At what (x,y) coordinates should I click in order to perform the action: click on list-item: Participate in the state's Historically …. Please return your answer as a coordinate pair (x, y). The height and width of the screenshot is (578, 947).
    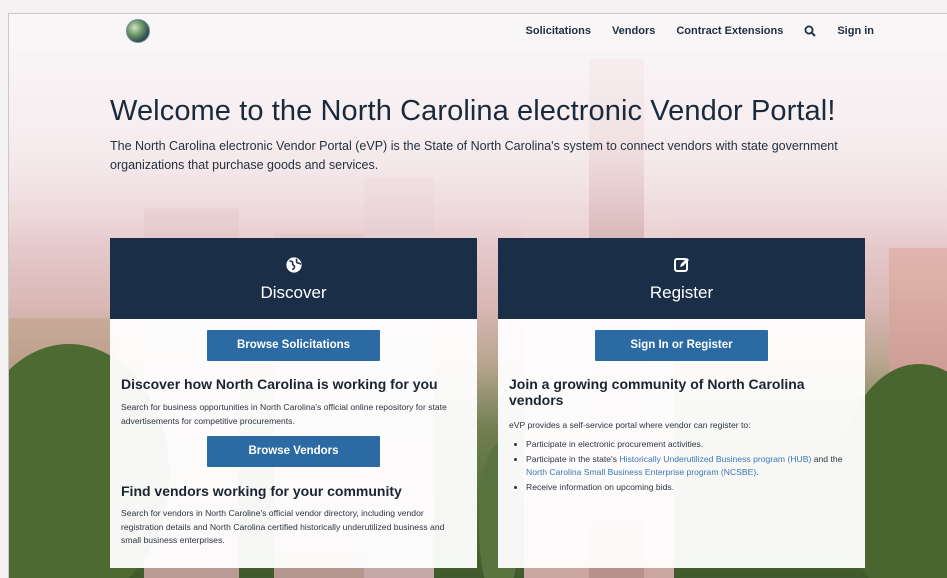
    Looking at the image, I should click on (691, 466).